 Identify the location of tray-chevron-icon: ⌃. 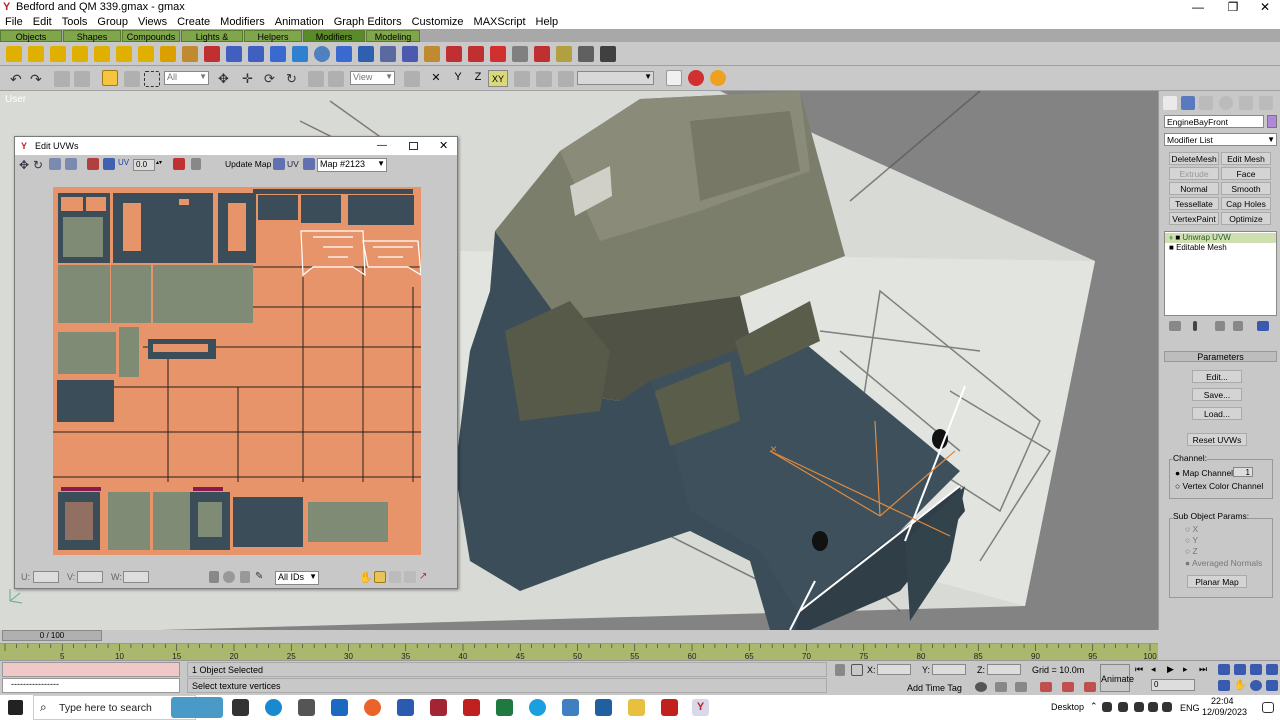
(1094, 706).